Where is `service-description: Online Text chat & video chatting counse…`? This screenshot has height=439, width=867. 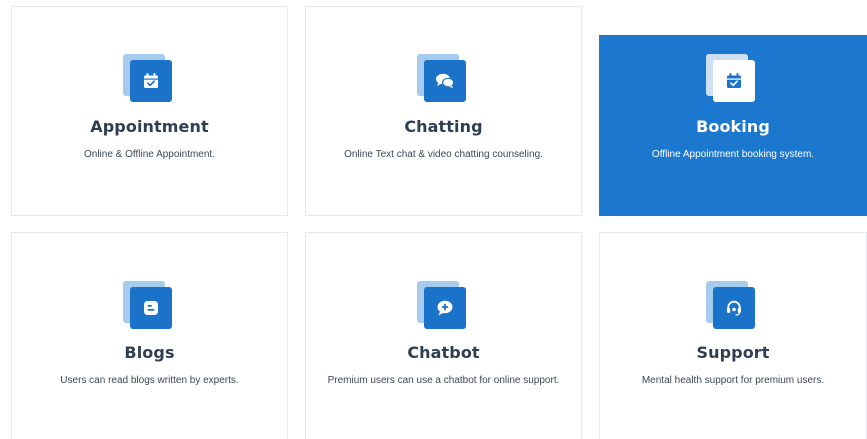 service-description: Online Text chat & video chatting counse… is located at coordinates (443, 154).